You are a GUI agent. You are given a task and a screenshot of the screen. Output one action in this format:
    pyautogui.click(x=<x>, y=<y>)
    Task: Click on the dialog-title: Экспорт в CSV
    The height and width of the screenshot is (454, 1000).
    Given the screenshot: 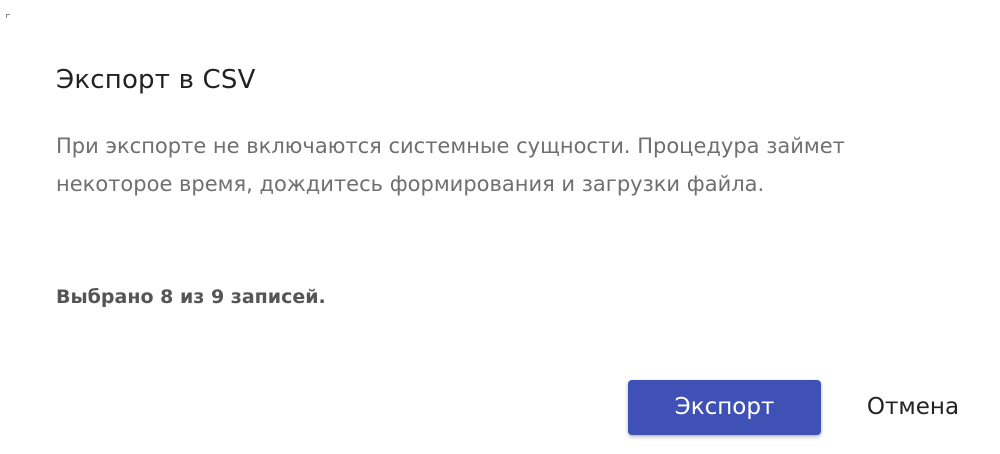 What is the action you would take?
    pyautogui.click(x=156, y=80)
    